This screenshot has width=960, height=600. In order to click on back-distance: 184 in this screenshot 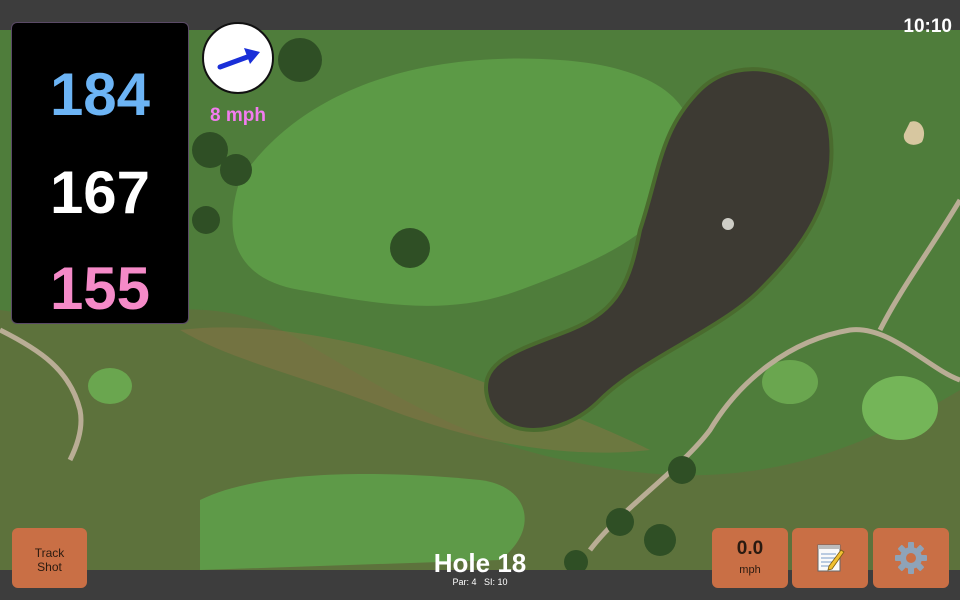, I will do `click(100, 94)`.